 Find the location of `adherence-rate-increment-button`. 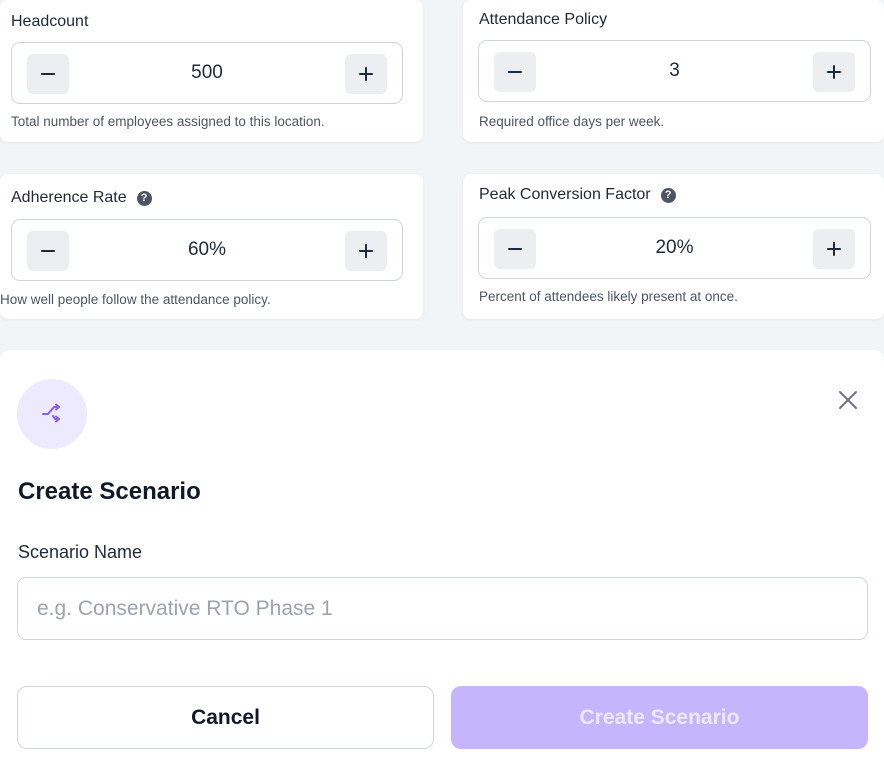

adherence-rate-increment-button is located at coordinates (366, 251).